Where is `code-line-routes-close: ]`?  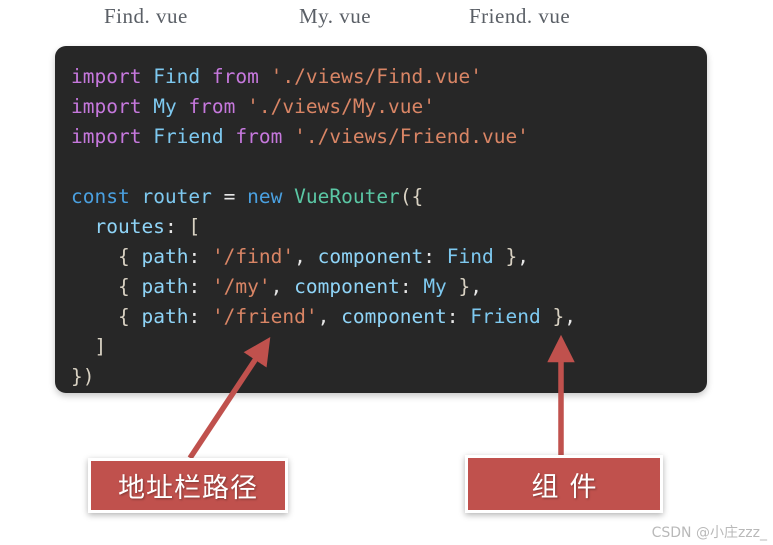 code-line-routes-close: ] is located at coordinates (389, 347).